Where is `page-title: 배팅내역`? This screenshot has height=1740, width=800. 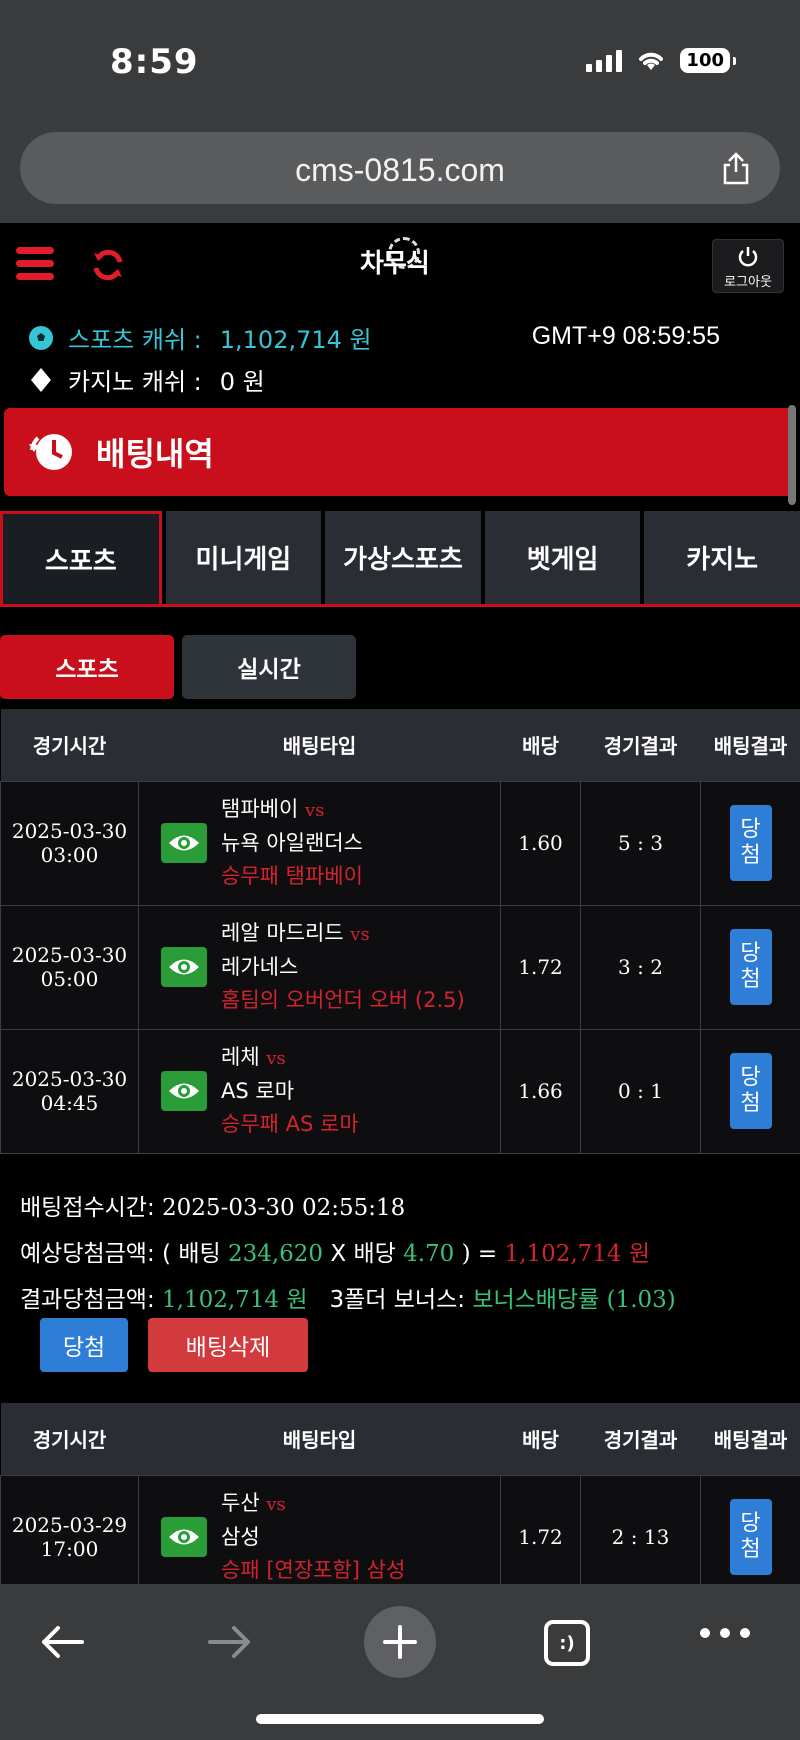 page-title: 배팅내역 is located at coordinates (155, 454).